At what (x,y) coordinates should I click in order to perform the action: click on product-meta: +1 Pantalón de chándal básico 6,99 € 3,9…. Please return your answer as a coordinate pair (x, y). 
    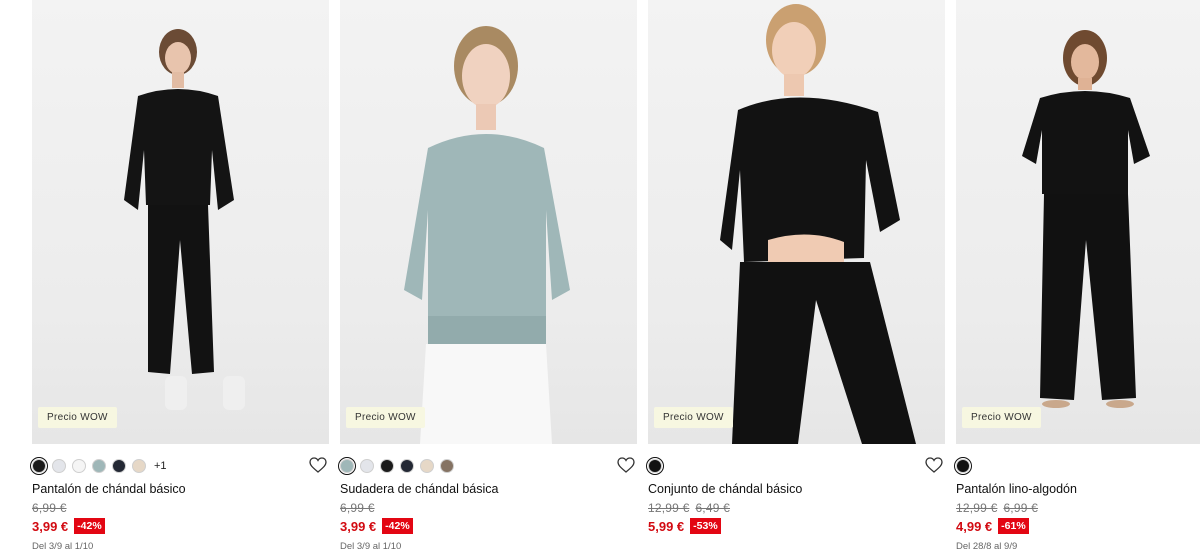
    Looking at the image, I should click on (179, 498).